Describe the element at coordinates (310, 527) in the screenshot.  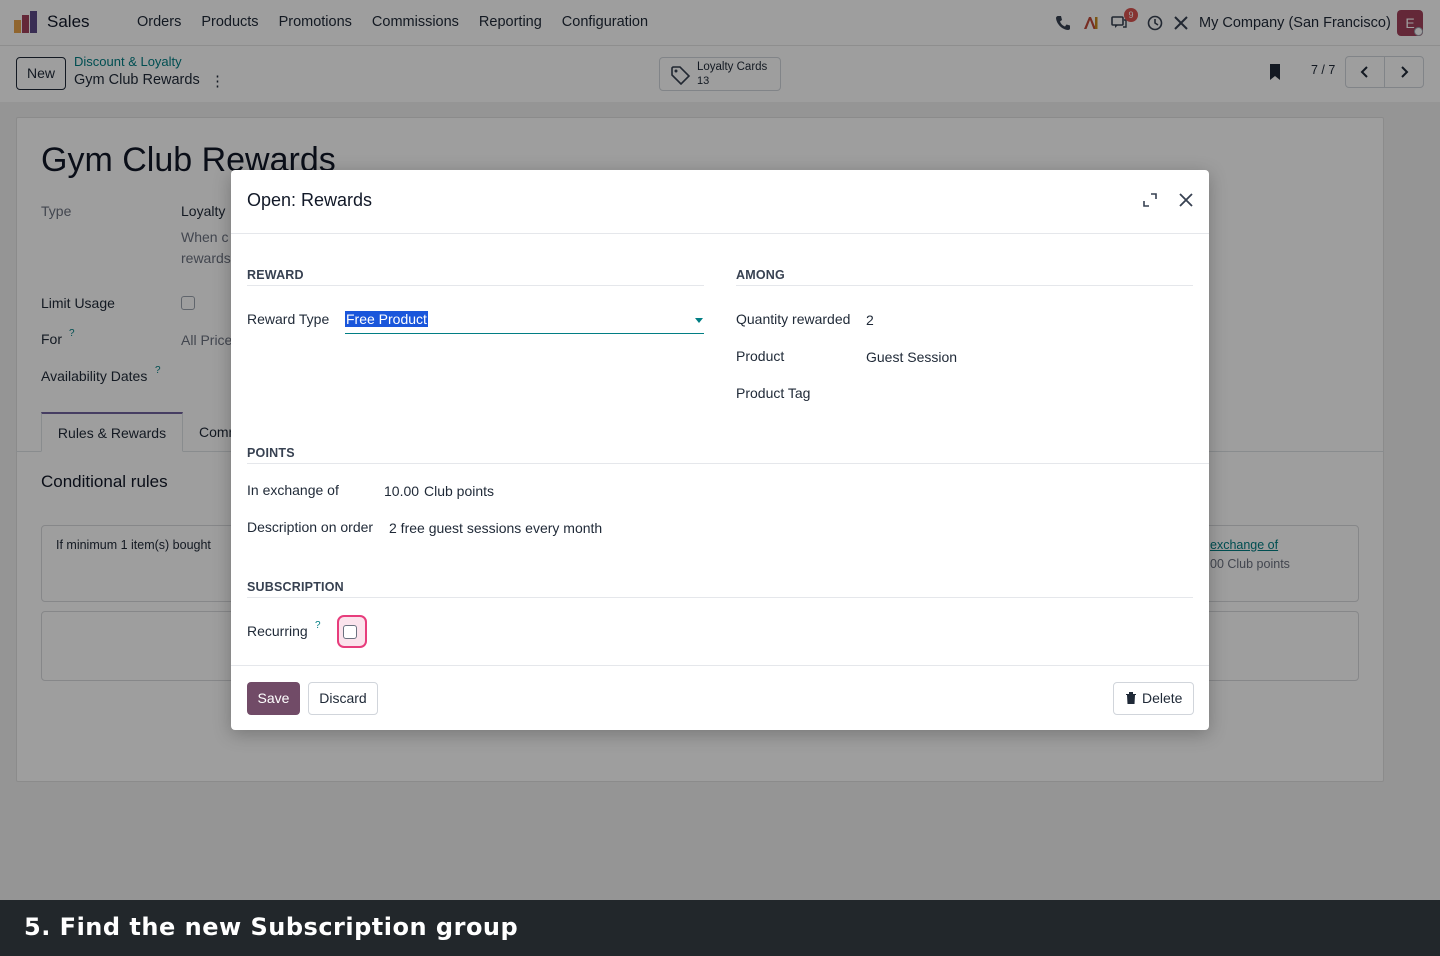
I see `description-label: Description on order` at that location.